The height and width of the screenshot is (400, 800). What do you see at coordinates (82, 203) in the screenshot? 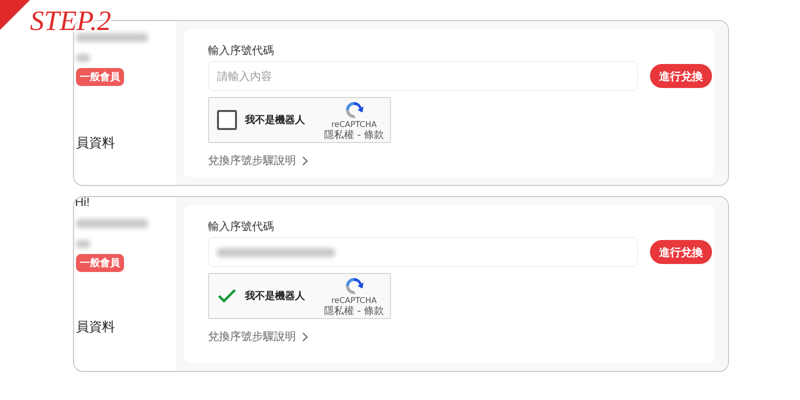
I see `greeting-text: Hi!` at bounding box center [82, 203].